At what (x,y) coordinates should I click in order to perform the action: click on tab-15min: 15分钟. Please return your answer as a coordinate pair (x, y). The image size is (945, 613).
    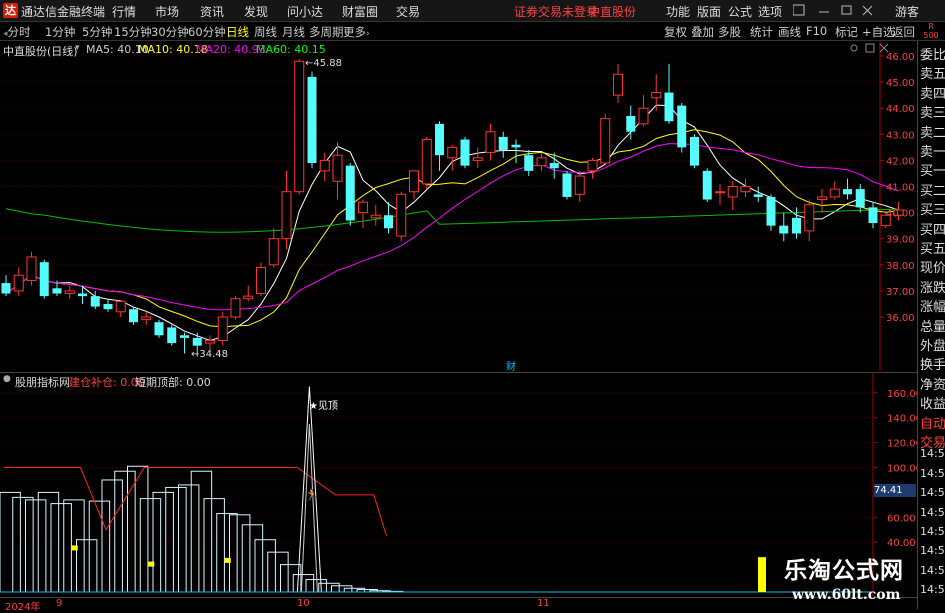
    Looking at the image, I should click on (133, 32).